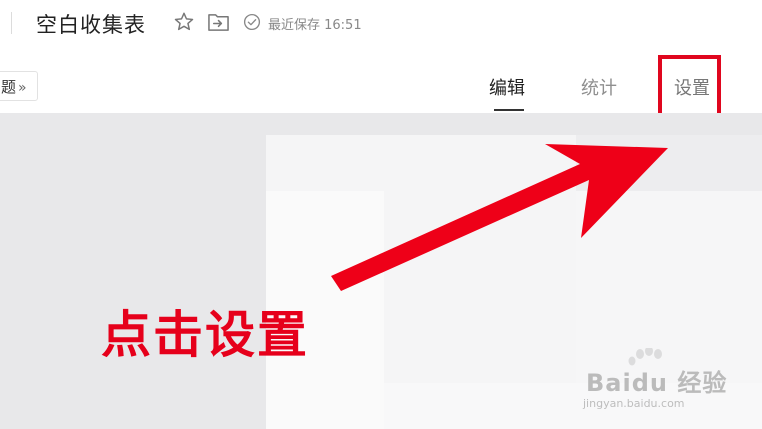  I want to click on watermark-url: jingyan.baidu.com, so click(634, 403).